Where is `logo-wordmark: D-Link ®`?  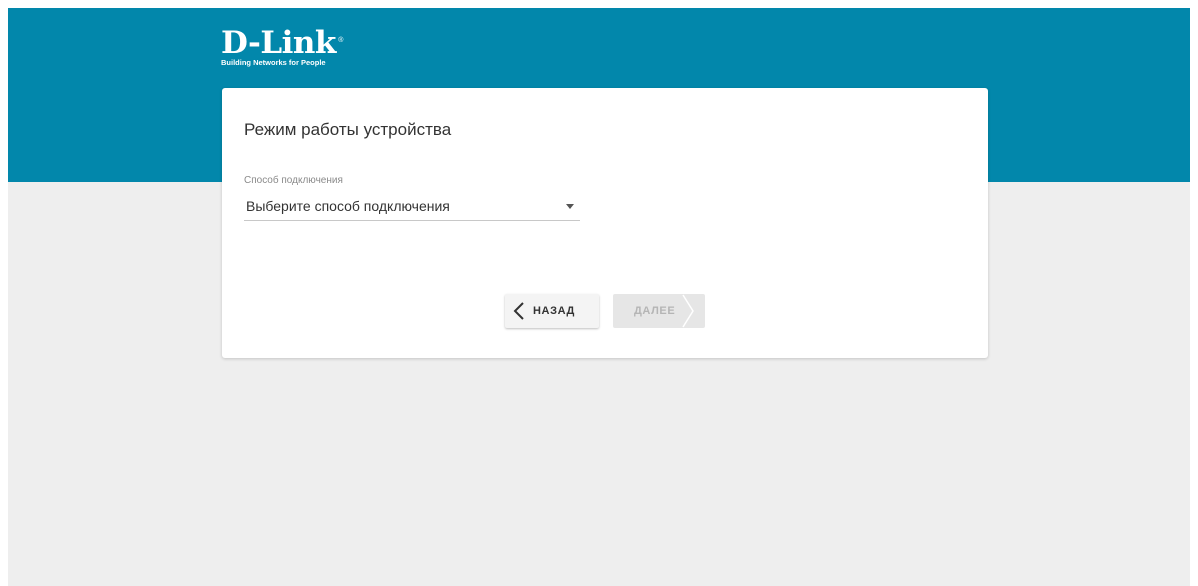
logo-wordmark: D-Link ® is located at coordinates (282, 43).